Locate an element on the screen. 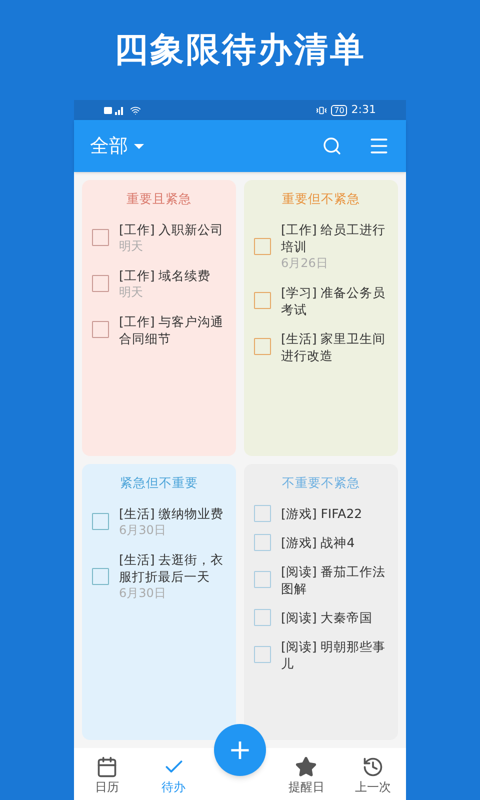 This screenshot has height=800, width=480. history-icon is located at coordinates (373, 767).